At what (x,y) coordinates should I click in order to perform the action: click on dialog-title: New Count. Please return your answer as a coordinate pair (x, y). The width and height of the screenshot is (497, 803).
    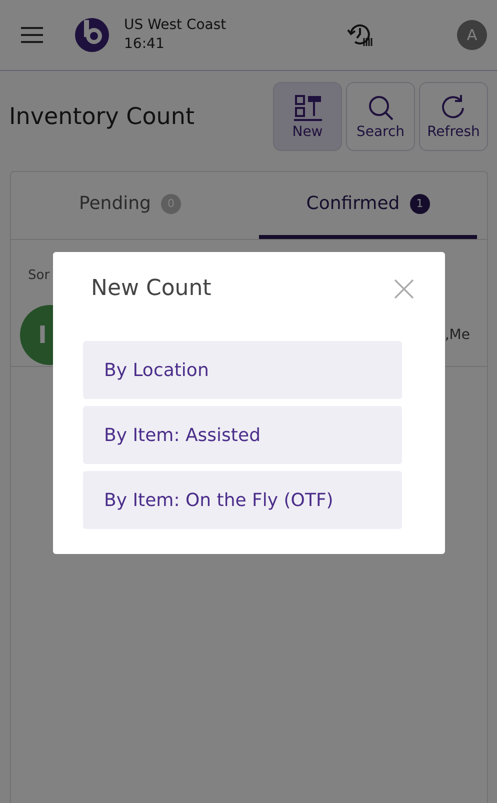
    Looking at the image, I should click on (151, 288).